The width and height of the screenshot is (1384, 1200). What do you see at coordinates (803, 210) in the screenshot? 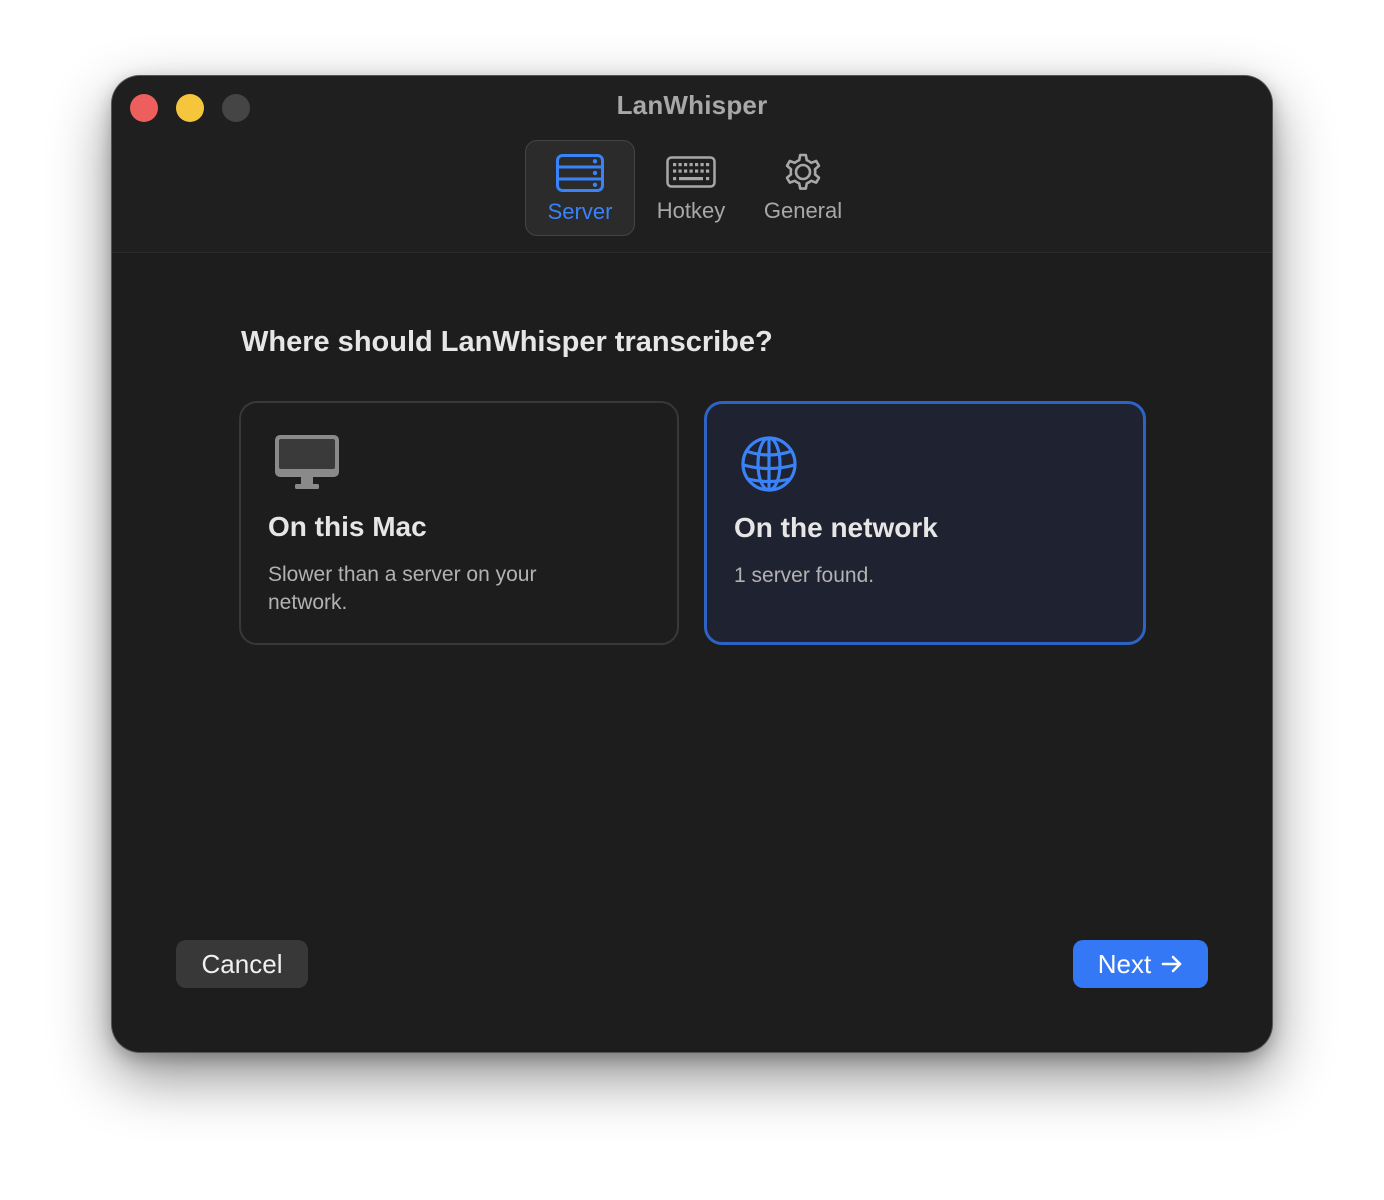
I see `tab-general-label: General` at bounding box center [803, 210].